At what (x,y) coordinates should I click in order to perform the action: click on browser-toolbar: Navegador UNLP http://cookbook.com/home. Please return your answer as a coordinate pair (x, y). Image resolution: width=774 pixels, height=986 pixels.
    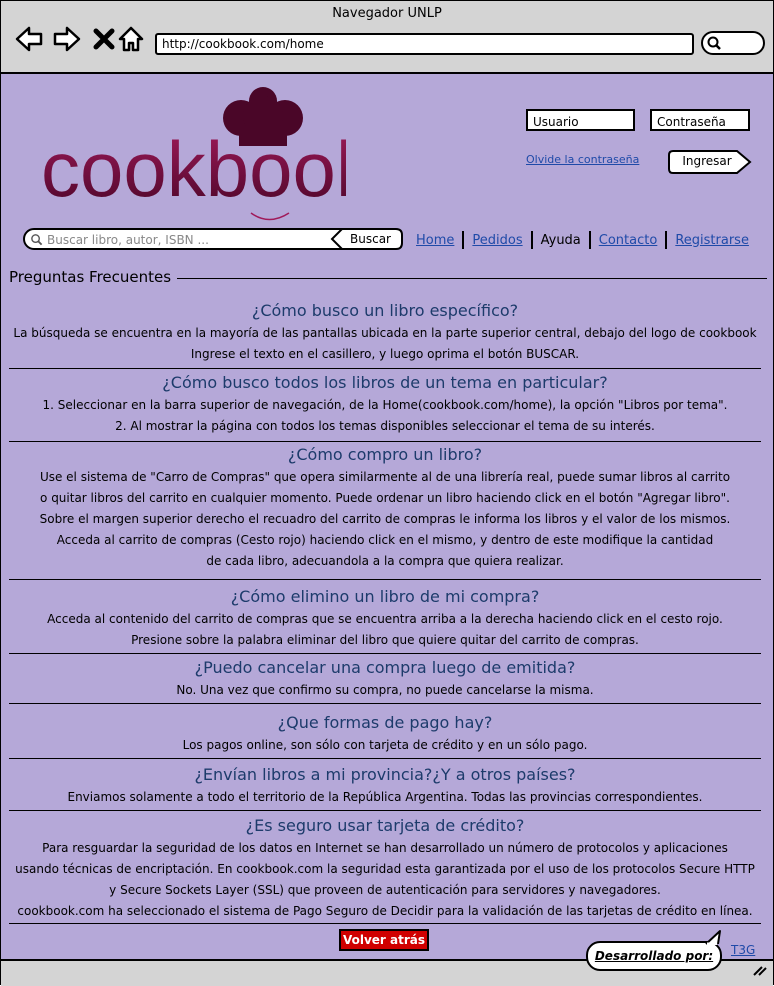
    Looking at the image, I should click on (387, 37).